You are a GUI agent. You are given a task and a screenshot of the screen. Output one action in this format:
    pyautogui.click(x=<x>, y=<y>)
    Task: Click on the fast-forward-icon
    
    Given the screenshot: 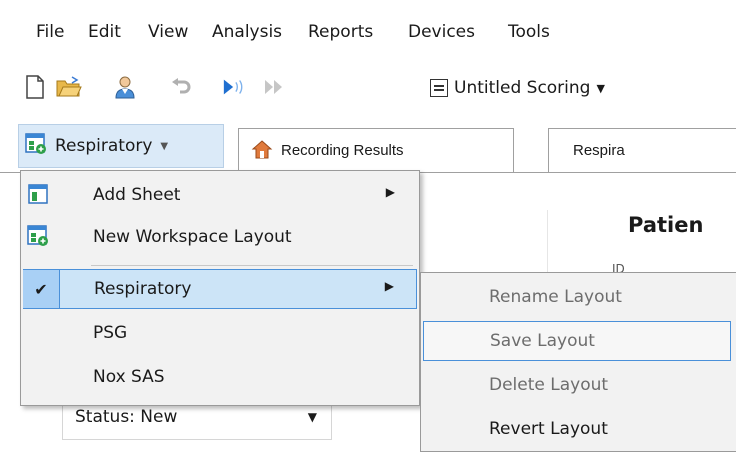 What is the action you would take?
    pyautogui.click(x=275, y=87)
    